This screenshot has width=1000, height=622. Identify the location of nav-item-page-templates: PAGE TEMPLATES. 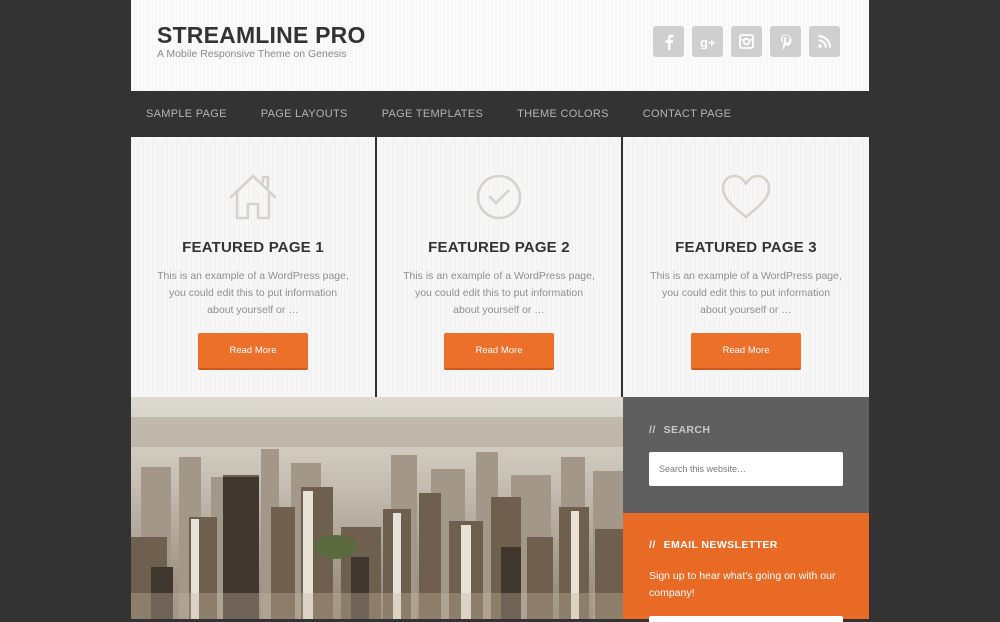
(432, 114).